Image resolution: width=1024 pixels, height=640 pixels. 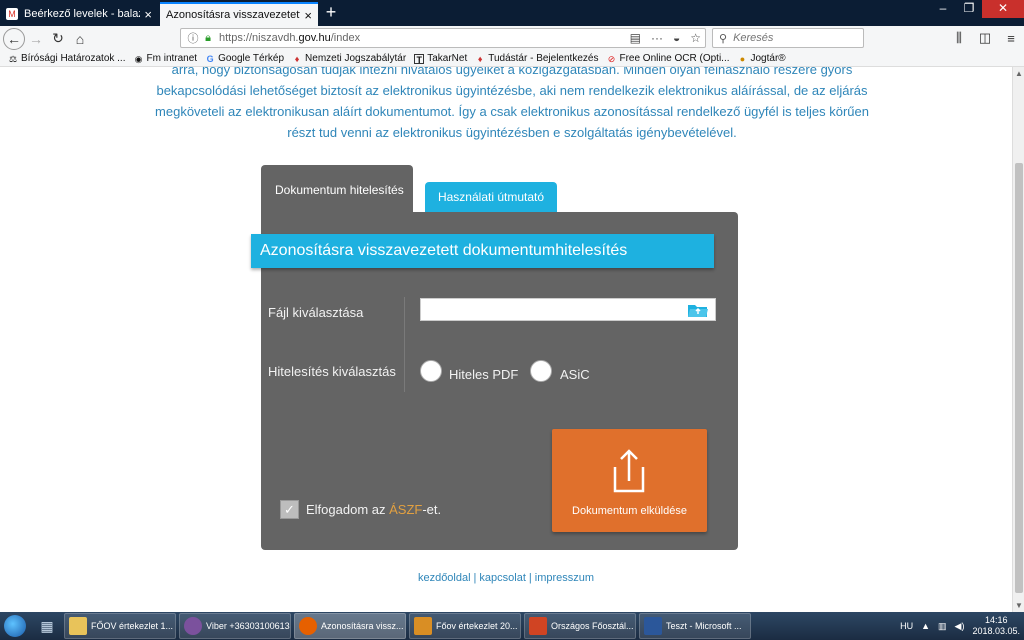 I want to click on accept-terms-label: Elfogadom az ÁSZF-et., so click(x=373, y=509).